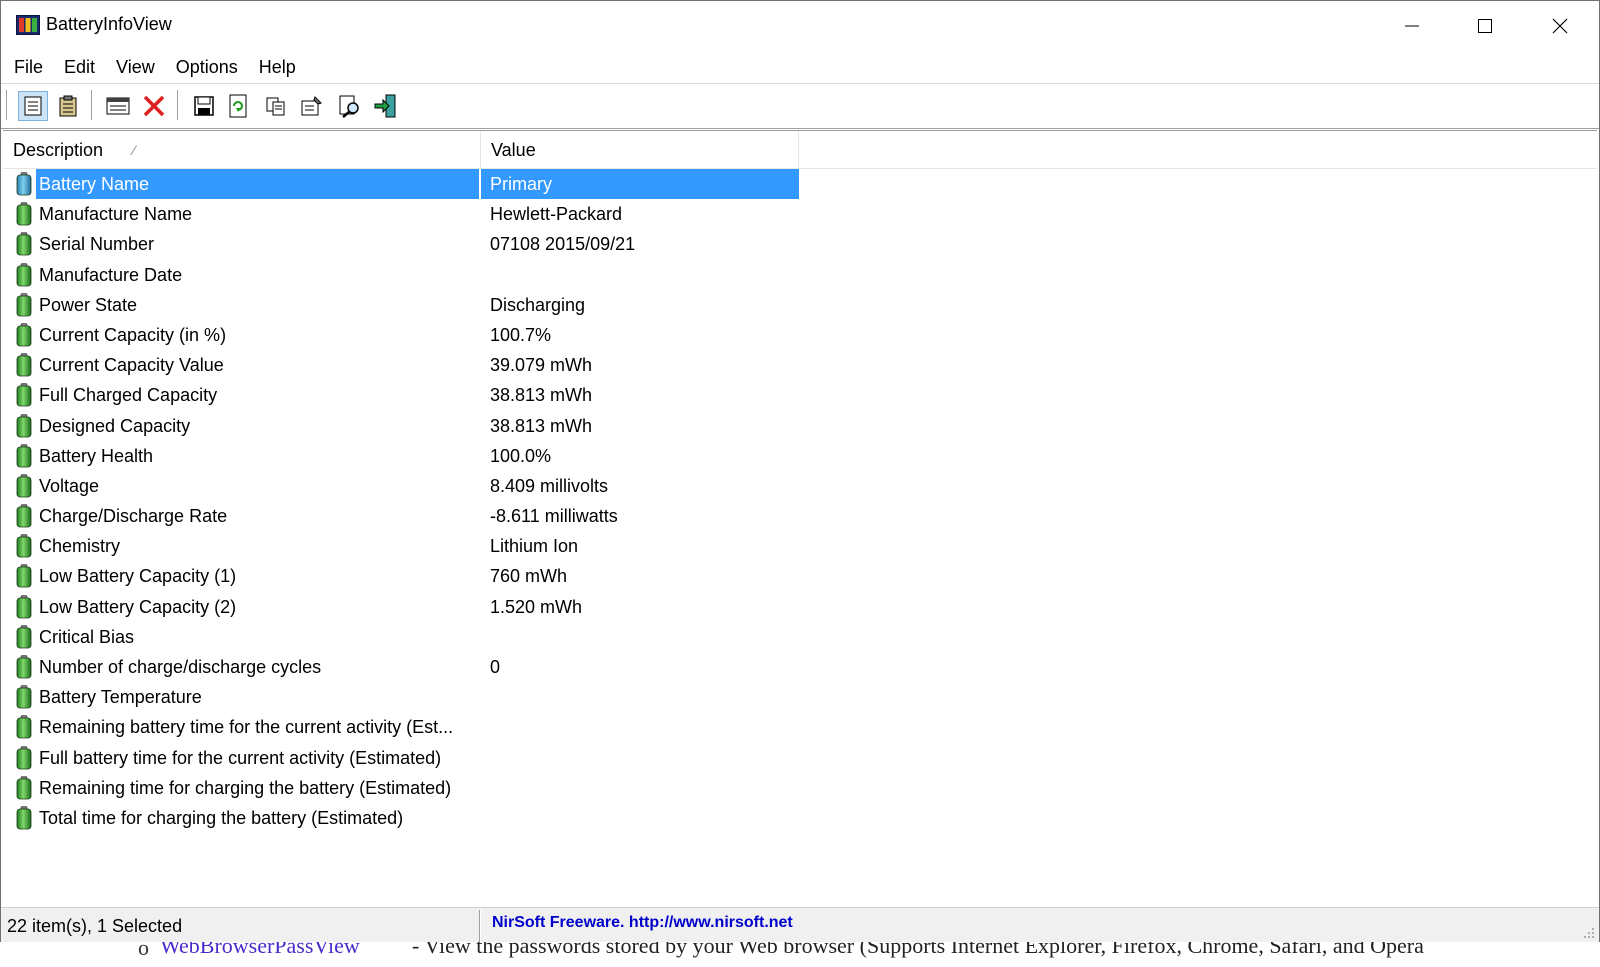 This screenshot has height=967, width=1600. I want to click on table-row: Voltage 8.409 millivolts, so click(401, 486).